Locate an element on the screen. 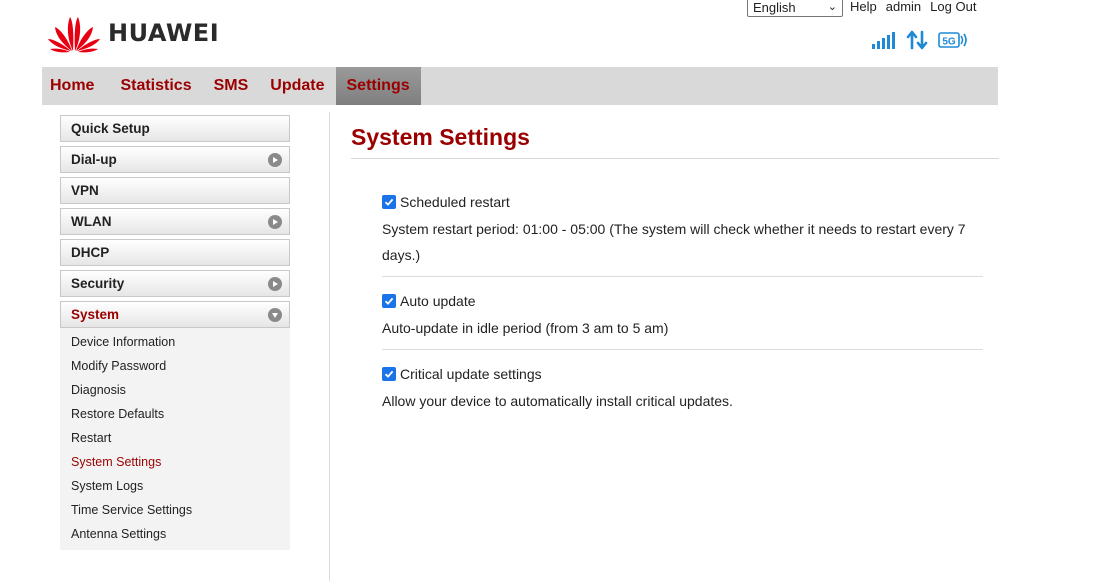 The image size is (1103, 581). status-icons: 5G is located at coordinates (920, 40).